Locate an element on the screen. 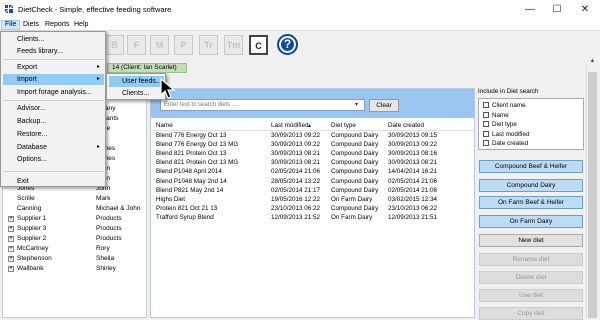 This screenshot has width=600, height=320. tree-row: + Stephenson Sheila is located at coordinates (74, 259).